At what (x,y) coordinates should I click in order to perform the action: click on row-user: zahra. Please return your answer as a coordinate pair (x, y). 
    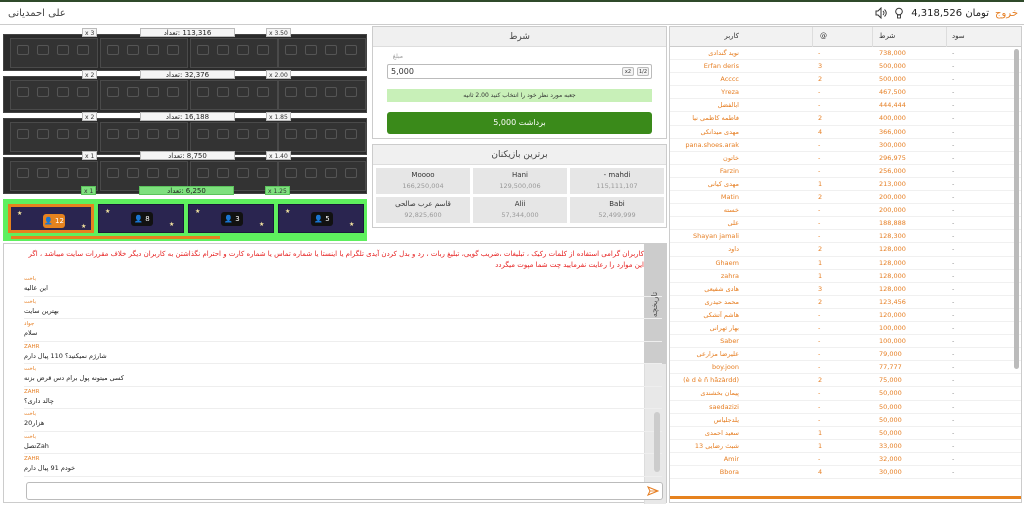
    Looking at the image, I should click on (729, 275).